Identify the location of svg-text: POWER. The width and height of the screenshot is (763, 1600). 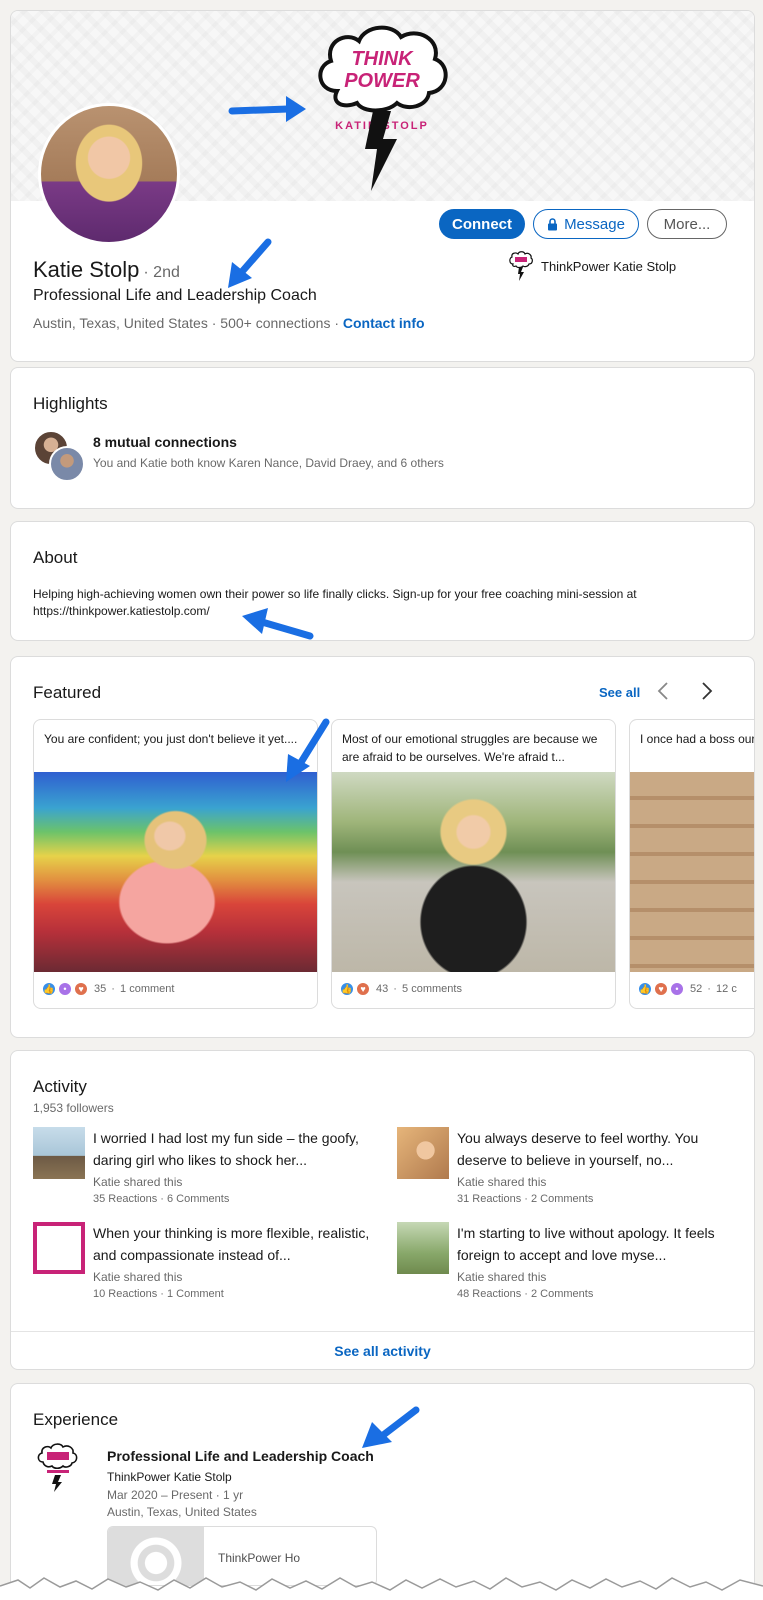
(382, 81).